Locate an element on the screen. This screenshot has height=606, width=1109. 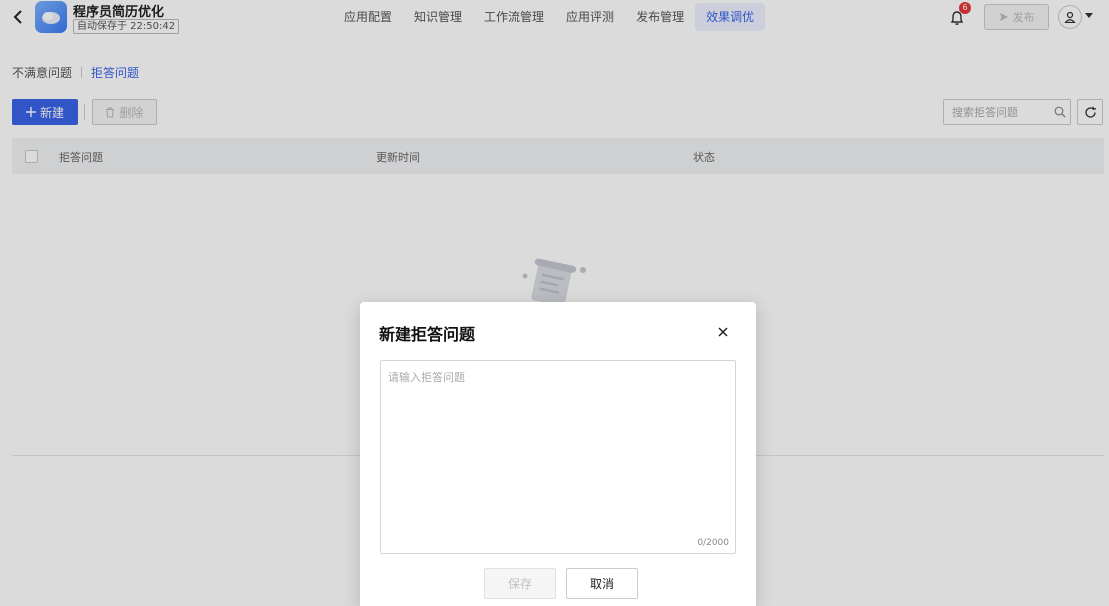
dialog-title: 新建拒答问题 is located at coordinates (427, 334).